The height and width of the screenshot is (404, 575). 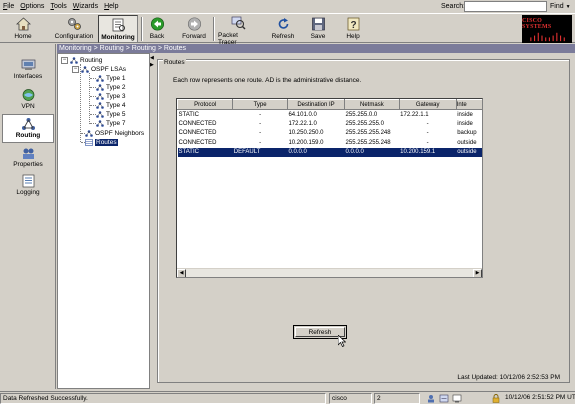 What do you see at coordinates (181, 273) in the screenshot?
I see `scroll-left-icon: ◀` at bounding box center [181, 273].